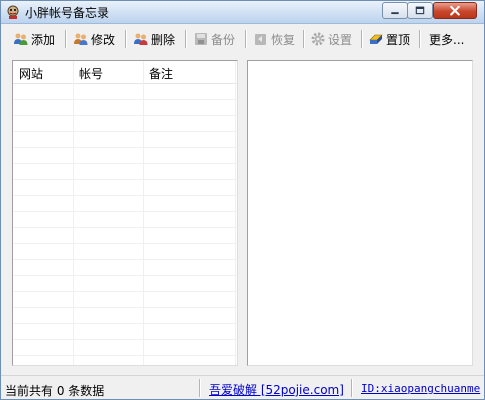 The height and width of the screenshot is (400, 485). I want to click on backup-label: 备份, so click(223, 39).